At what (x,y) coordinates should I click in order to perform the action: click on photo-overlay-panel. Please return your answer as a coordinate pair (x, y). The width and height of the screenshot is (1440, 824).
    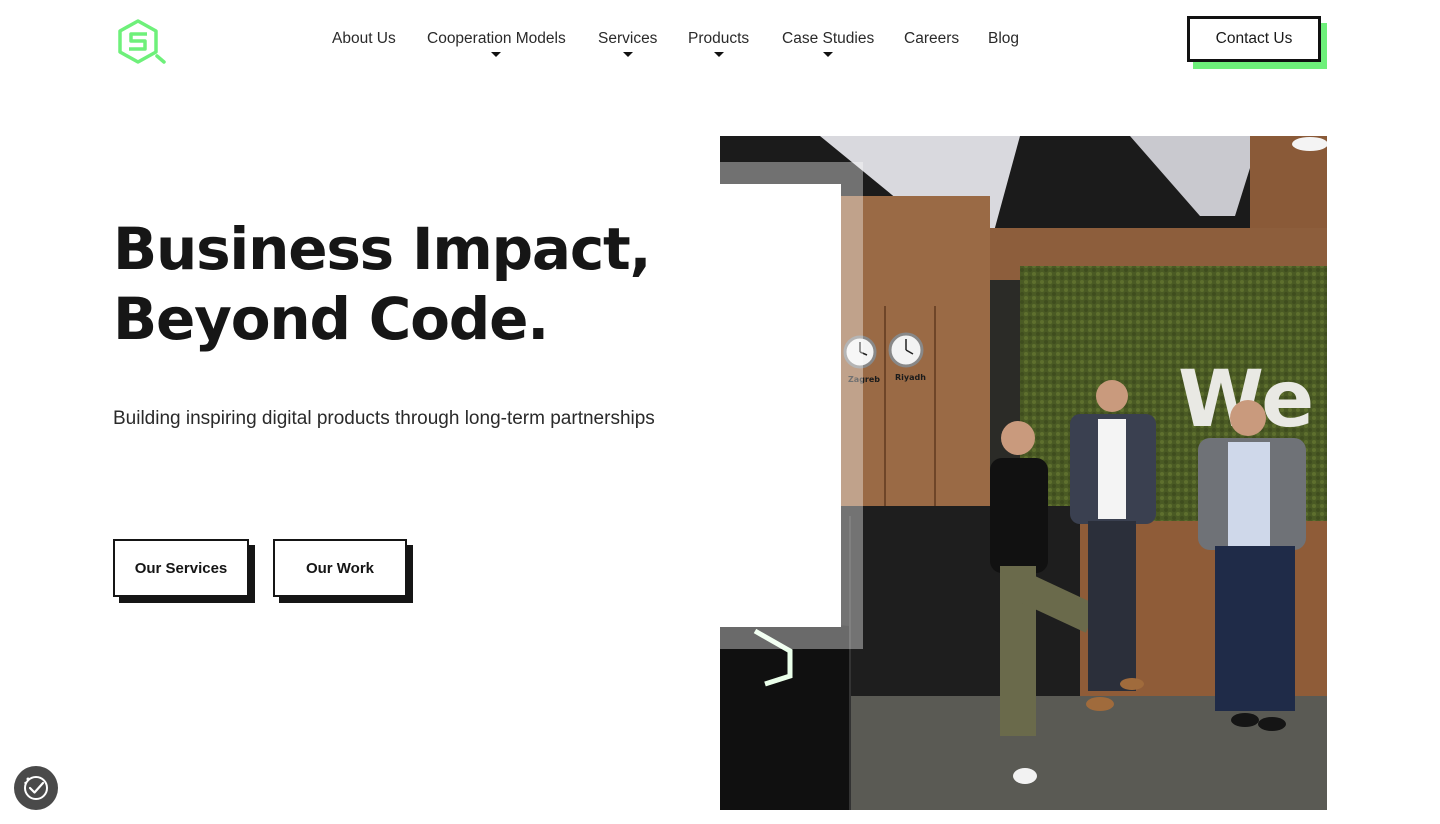
    Looking at the image, I should click on (780, 405).